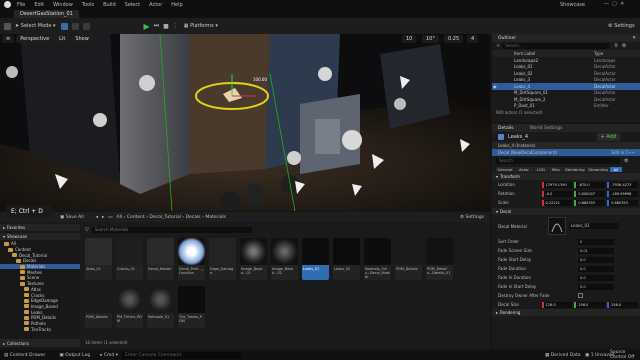 This screenshot has width=640, height=360. I want to click on destroy-owner-checkbox, so click(580, 295).